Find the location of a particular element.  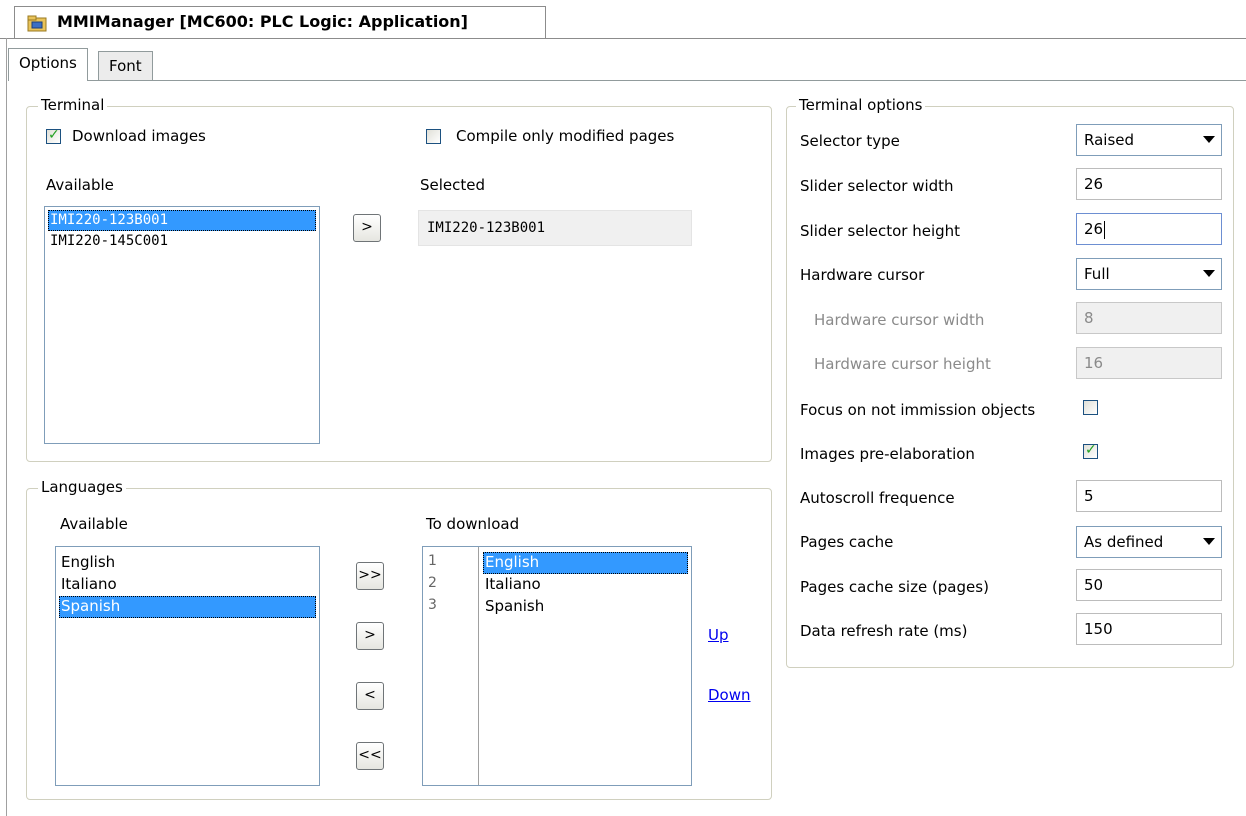

pages-cache-size-field: 50 is located at coordinates (1149, 585).